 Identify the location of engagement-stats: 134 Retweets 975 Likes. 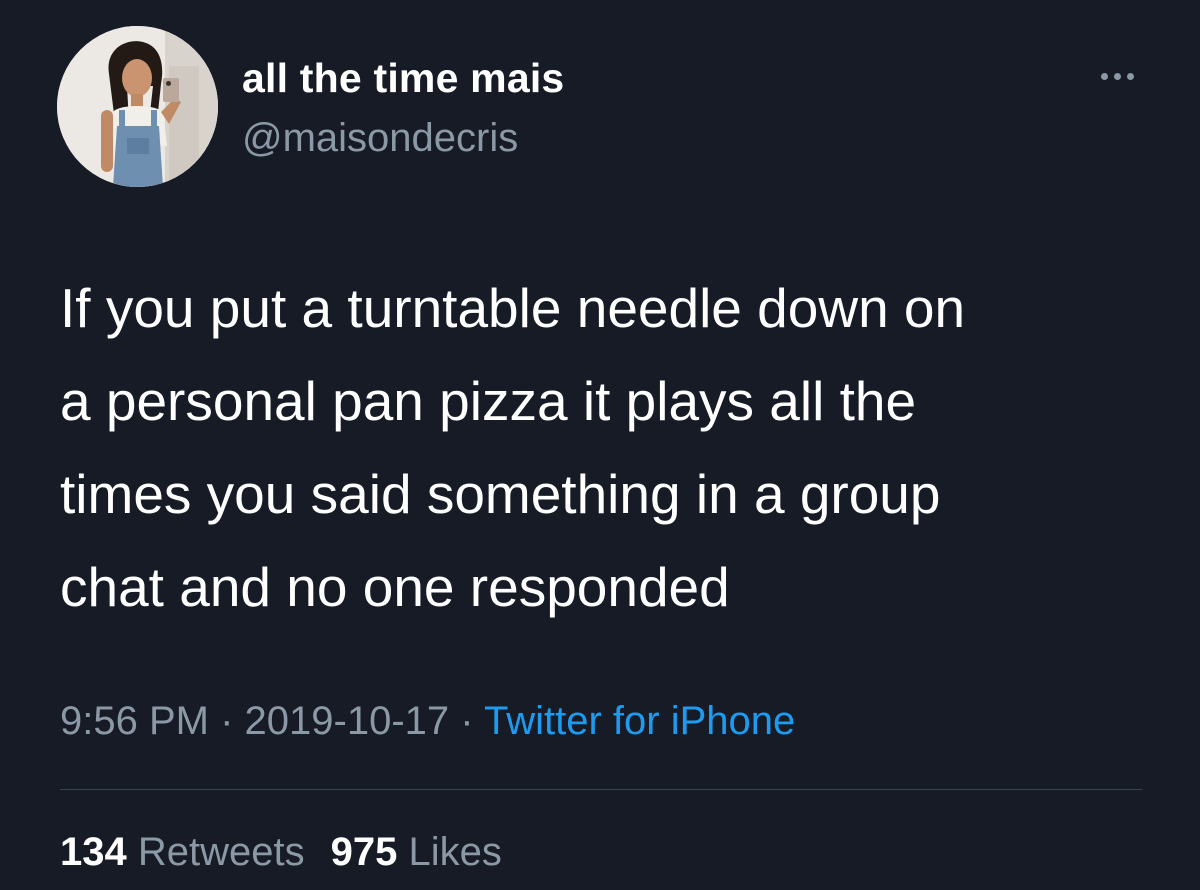
(281, 852).